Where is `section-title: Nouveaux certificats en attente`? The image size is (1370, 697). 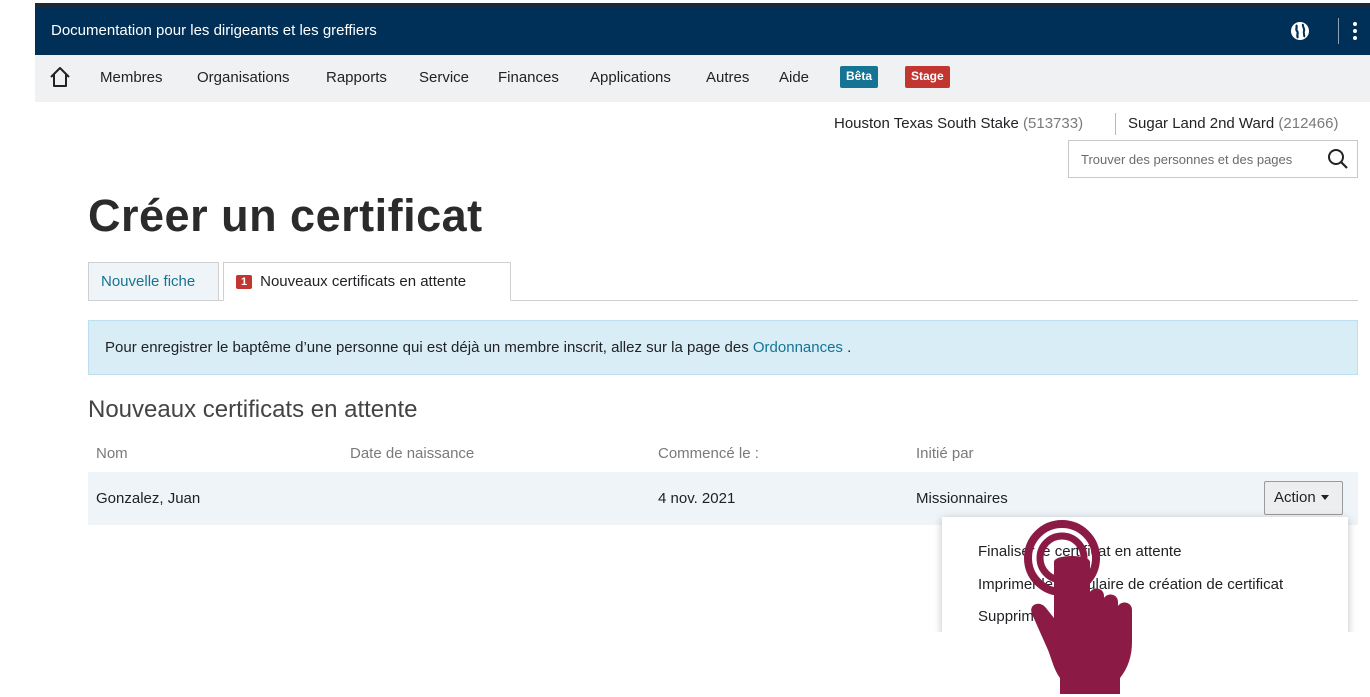 section-title: Nouveaux certificats en attente is located at coordinates (253, 409).